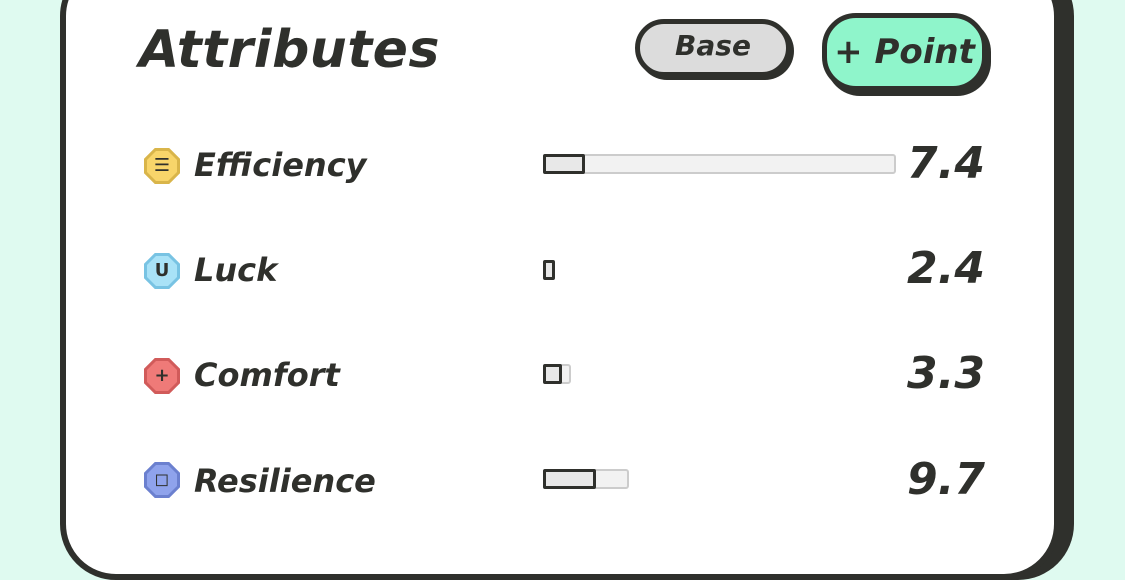 This screenshot has height=580, width=1125. What do you see at coordinates (904, 52) in the screenshot?
I see `add-point-button: + Point` at bounding box center [904, 52].